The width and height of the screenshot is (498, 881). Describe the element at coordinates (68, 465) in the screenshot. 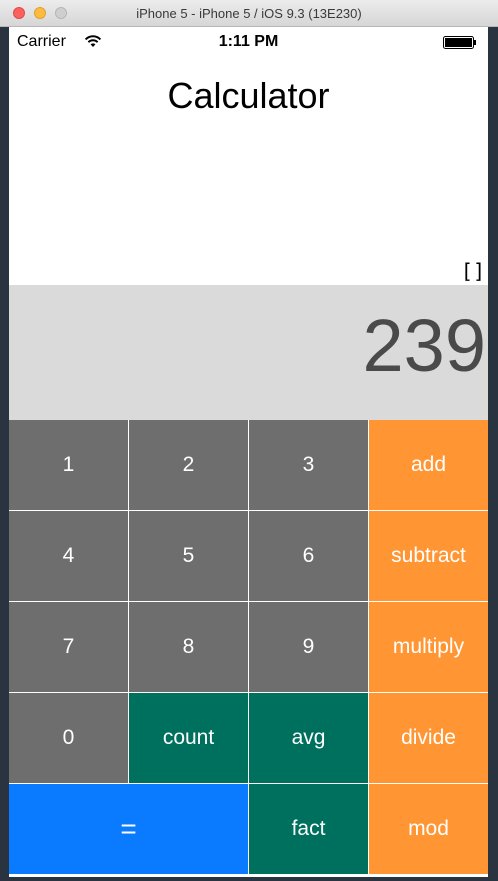

I see `key-1: 1` at that location.